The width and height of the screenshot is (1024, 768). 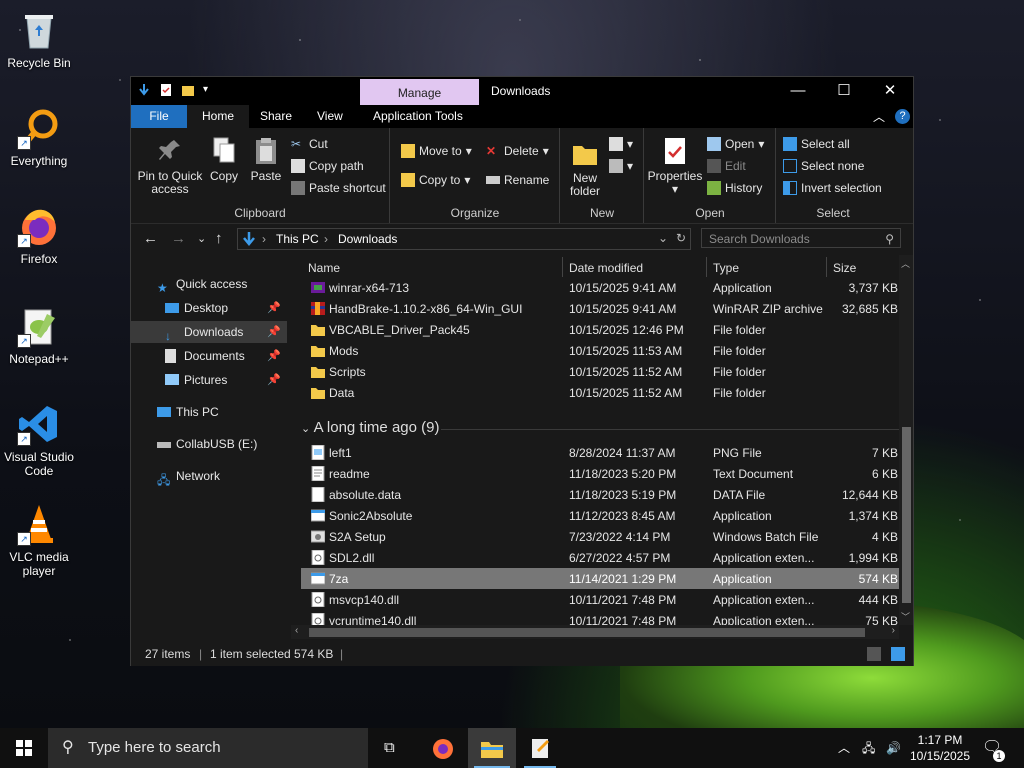 I want to click on scroll-down-arrow-icon: ﹀, so click(x=905, y=616).